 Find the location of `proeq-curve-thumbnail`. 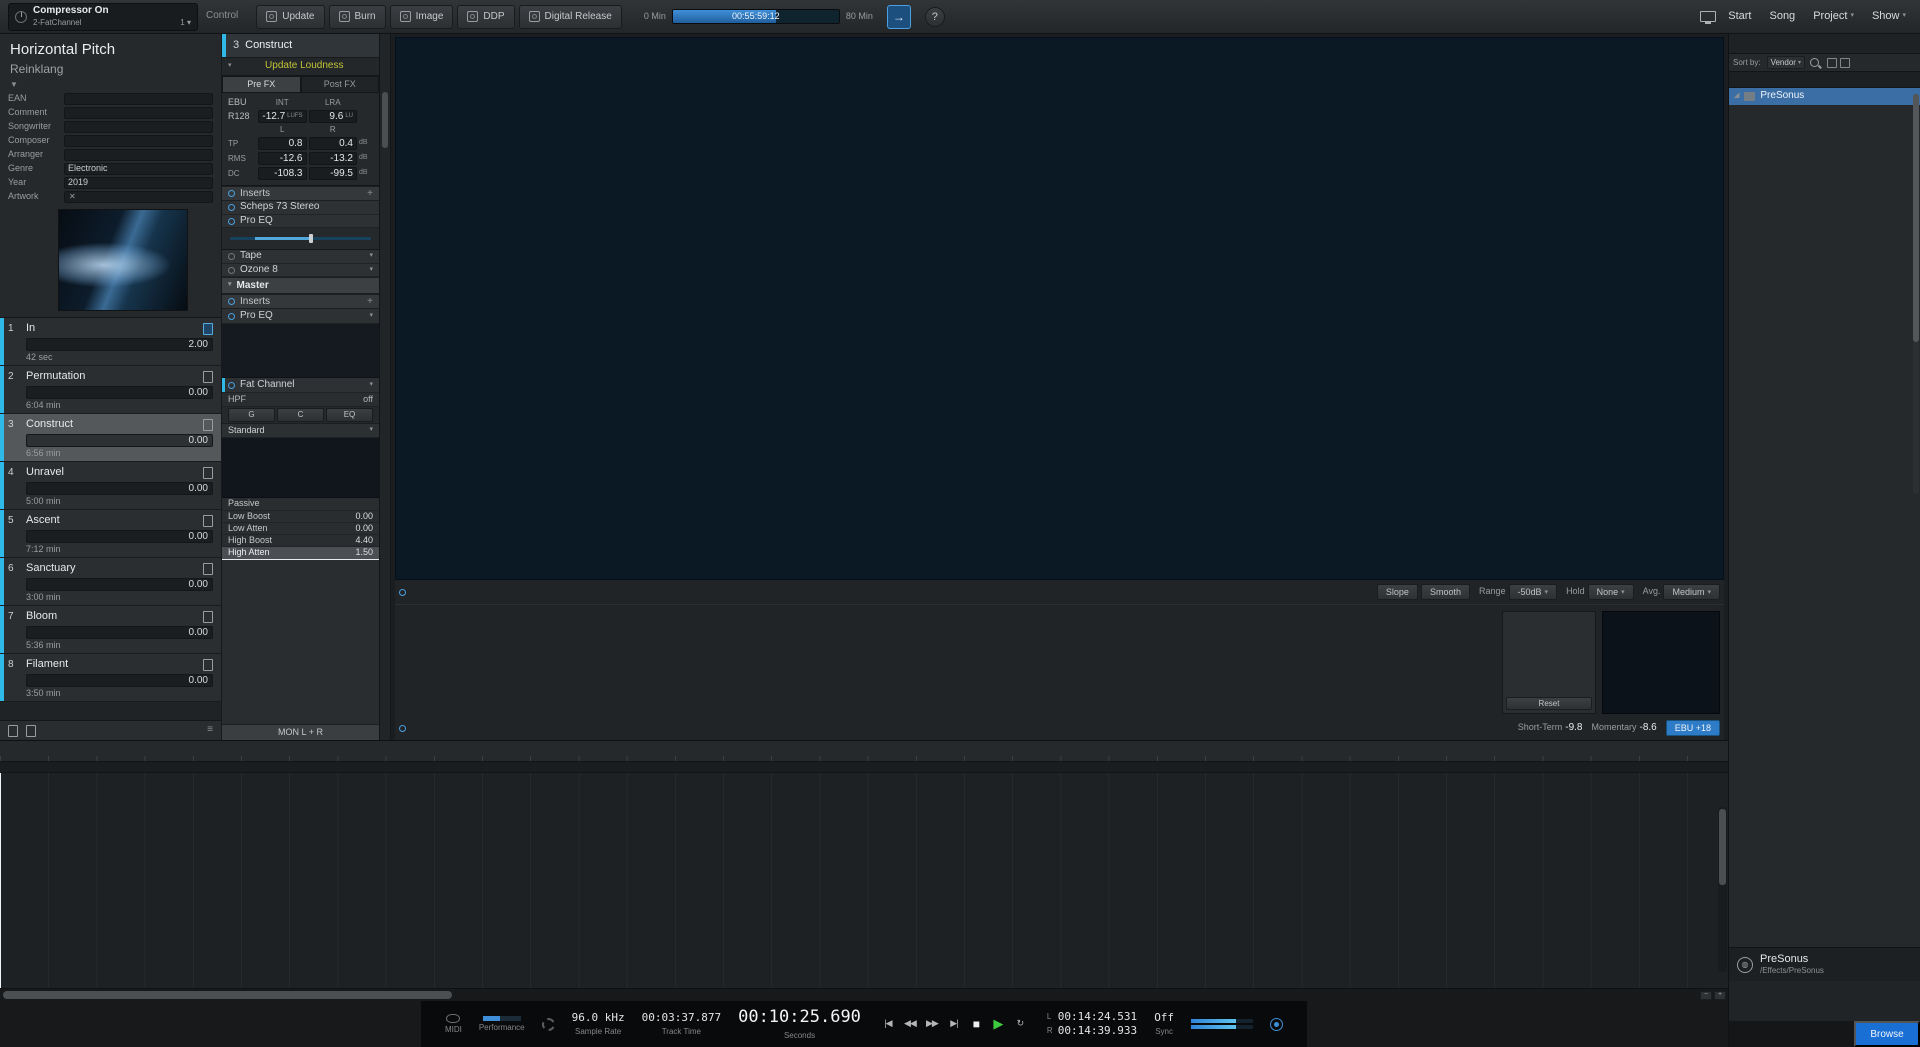

proeq-curve-thumbnail is located at coordinates (300, 351).